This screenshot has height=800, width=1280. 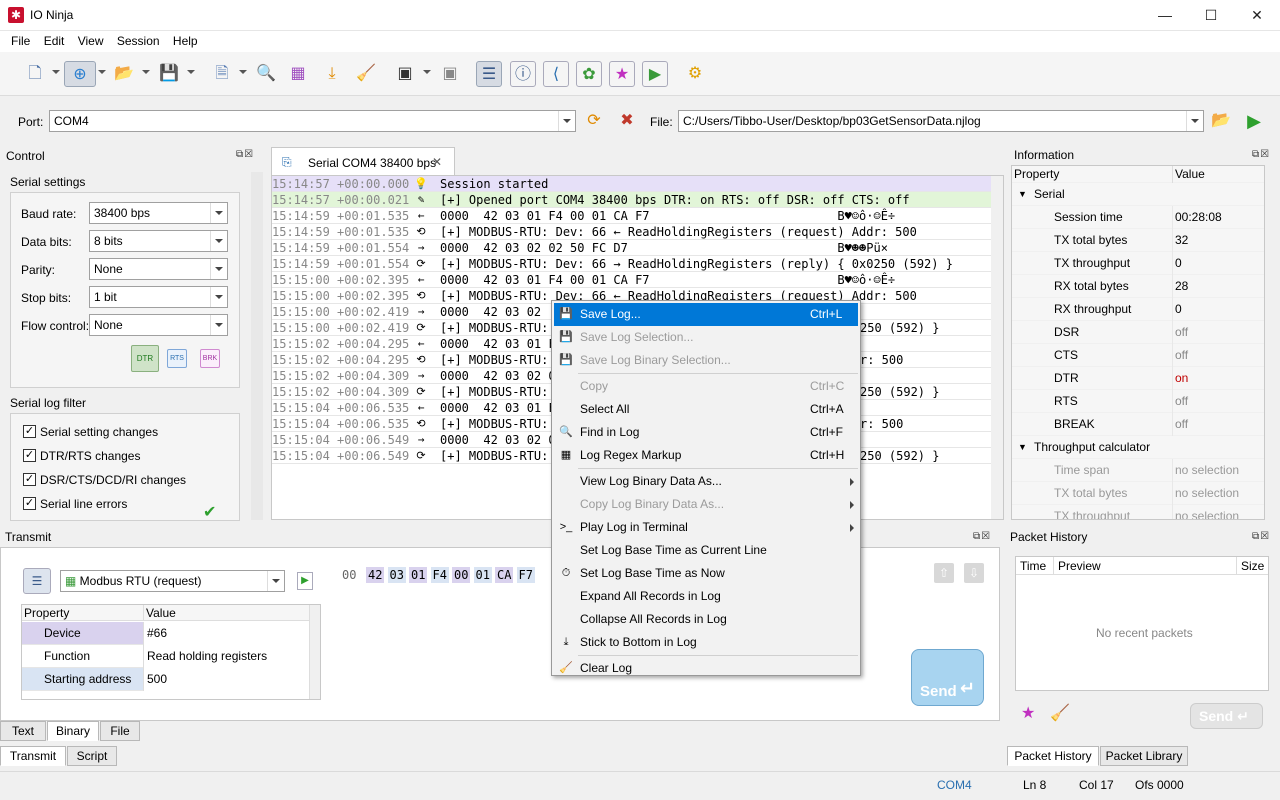 What do you see at coordinates (35, 74) in the screenshot?
I see `new-session-icon: 🗋` at bounding box center [35, 74].